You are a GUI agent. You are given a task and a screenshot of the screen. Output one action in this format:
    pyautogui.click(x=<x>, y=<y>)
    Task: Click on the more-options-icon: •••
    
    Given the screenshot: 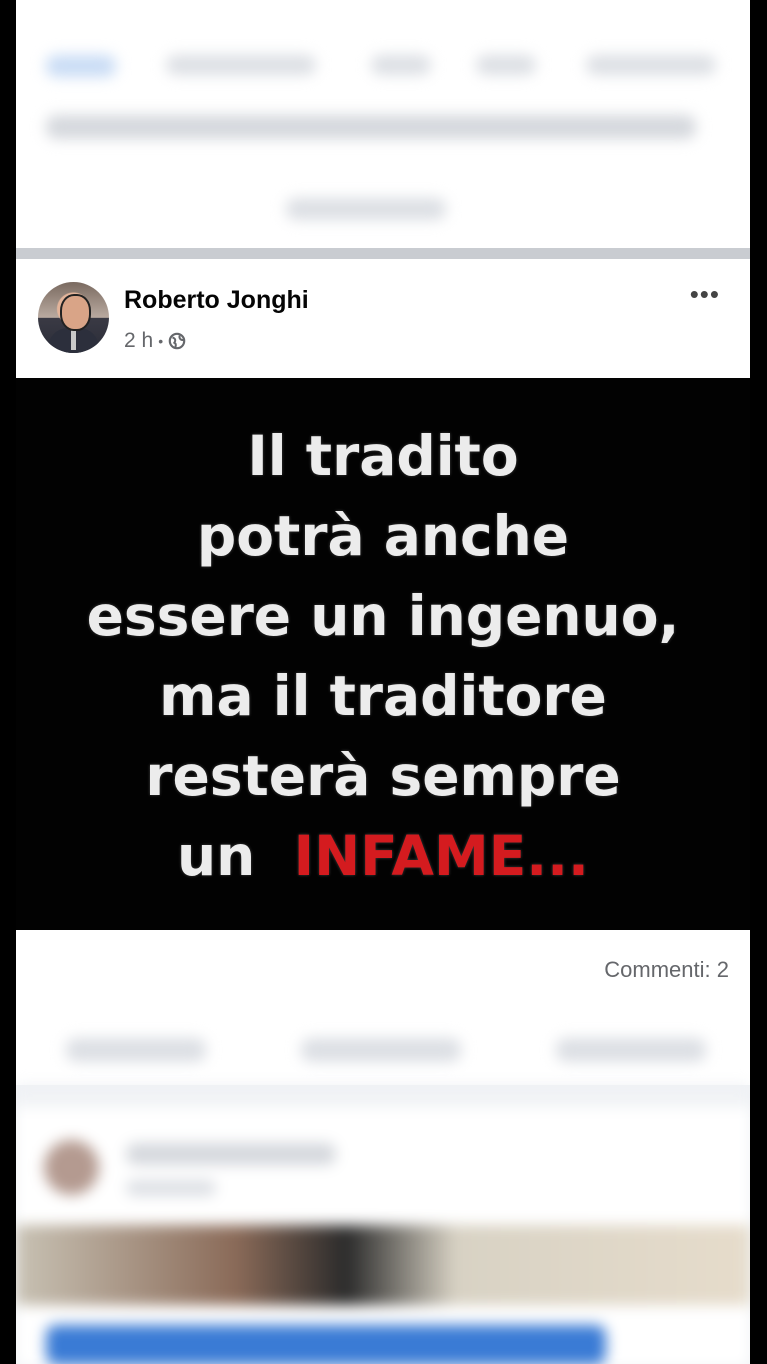 What is the action you would take?
    pyautogui.click(x=705, y=294)
    